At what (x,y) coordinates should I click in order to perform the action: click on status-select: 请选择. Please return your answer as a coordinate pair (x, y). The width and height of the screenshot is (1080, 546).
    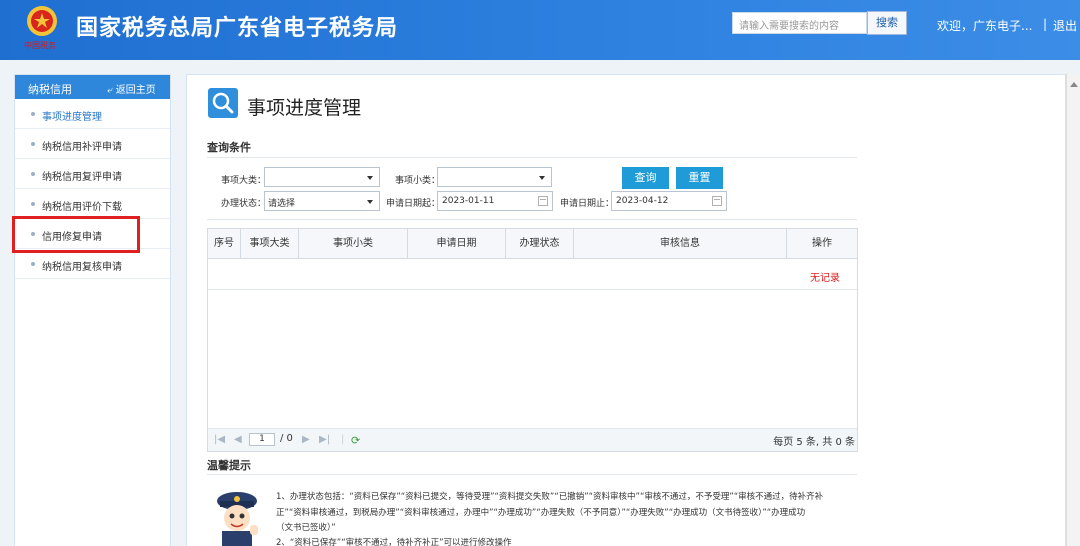
    Looking at the image, I should click on (322, 201).